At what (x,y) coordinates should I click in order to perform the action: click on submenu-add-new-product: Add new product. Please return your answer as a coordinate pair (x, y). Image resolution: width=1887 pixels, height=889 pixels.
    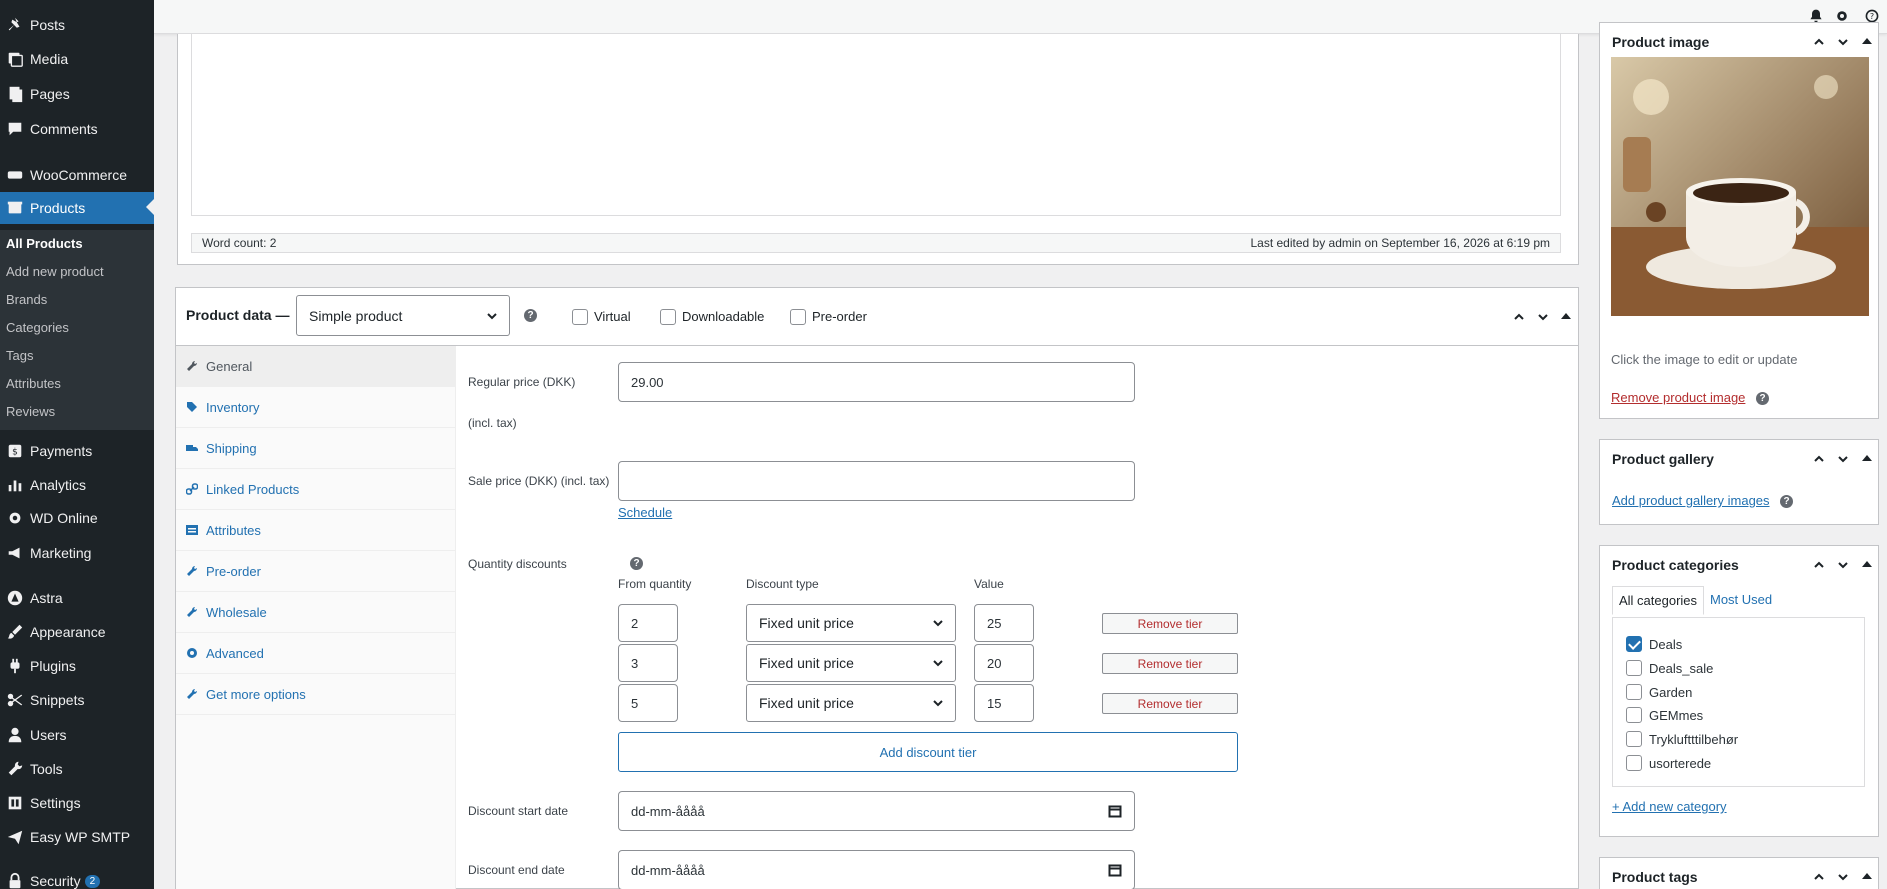
    Looking at the image, I should click on (55, 271).